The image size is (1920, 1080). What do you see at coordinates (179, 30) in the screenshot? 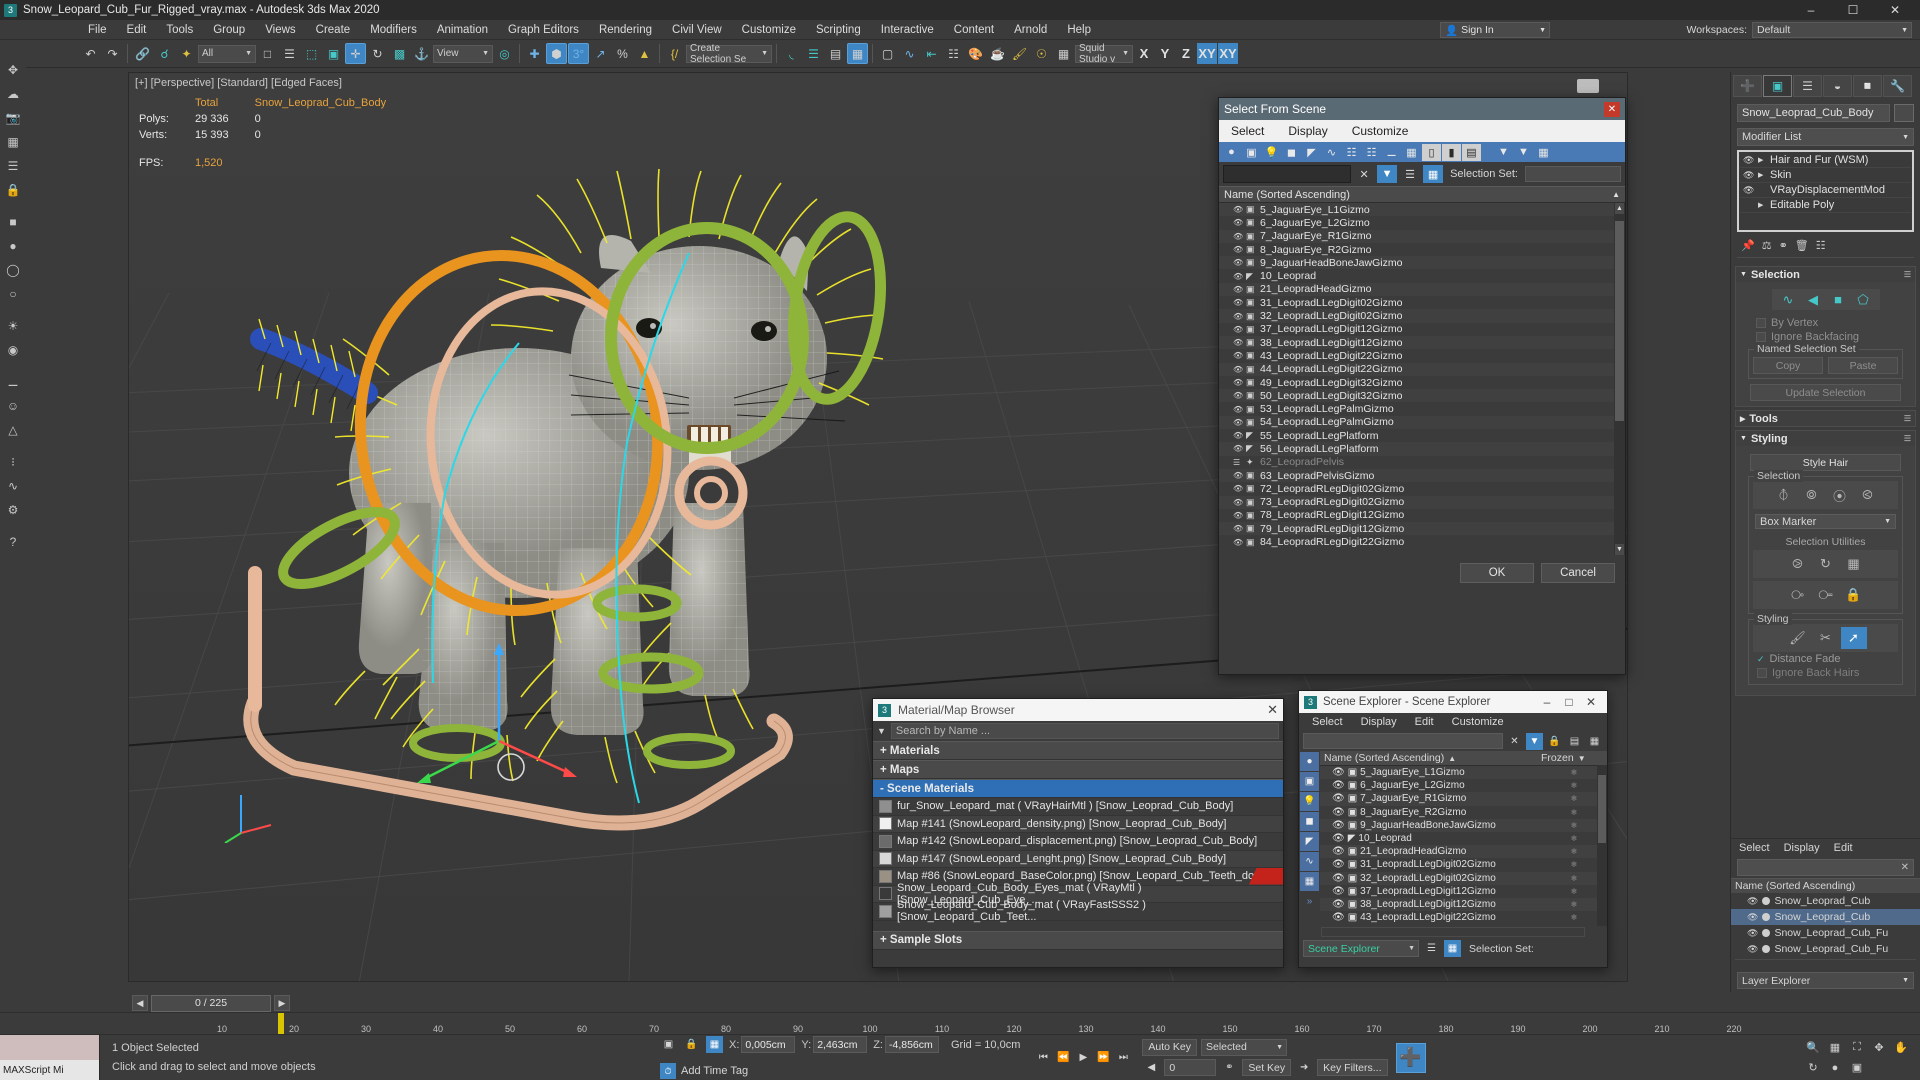
I see `menu-tools: Tools` at bounding box center [179, 30].